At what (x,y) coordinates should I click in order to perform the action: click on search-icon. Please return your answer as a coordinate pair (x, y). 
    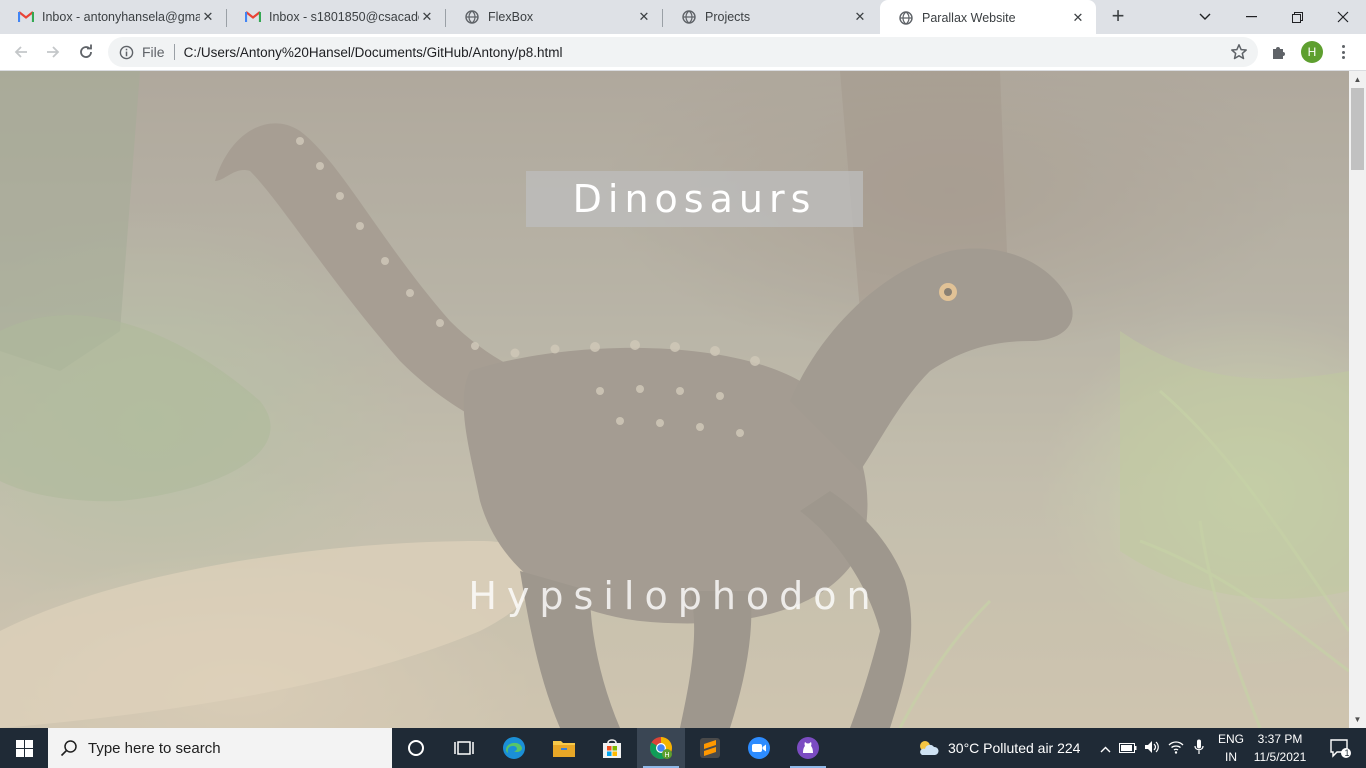
    Looking at the image, I should click on (68, 748).